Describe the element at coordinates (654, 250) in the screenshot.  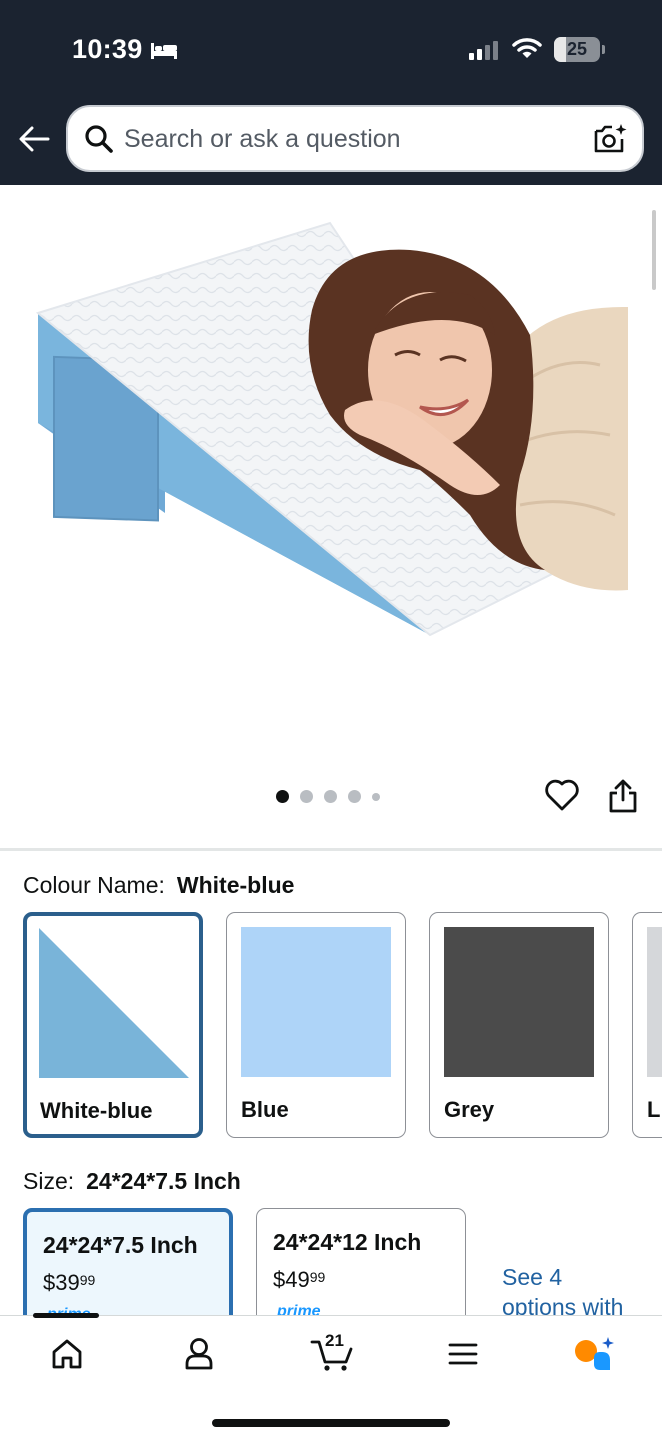
I see `scroll-indicator` at that location.